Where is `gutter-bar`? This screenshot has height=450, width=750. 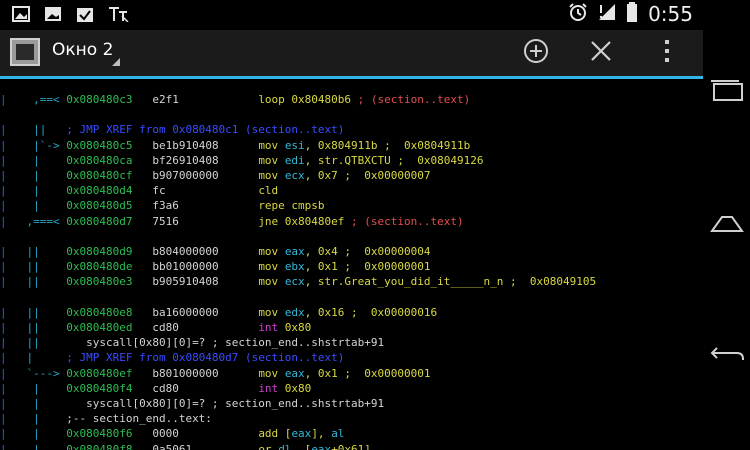
gutter-bar is located at coordinates (3, 114).